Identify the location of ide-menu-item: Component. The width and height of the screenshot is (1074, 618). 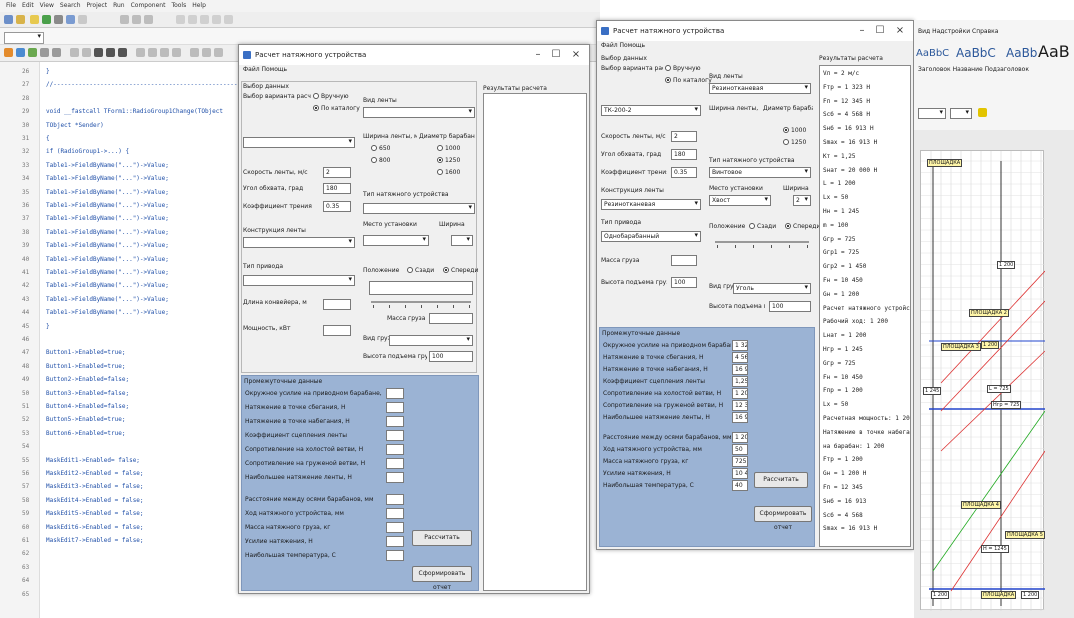
(148, 6).